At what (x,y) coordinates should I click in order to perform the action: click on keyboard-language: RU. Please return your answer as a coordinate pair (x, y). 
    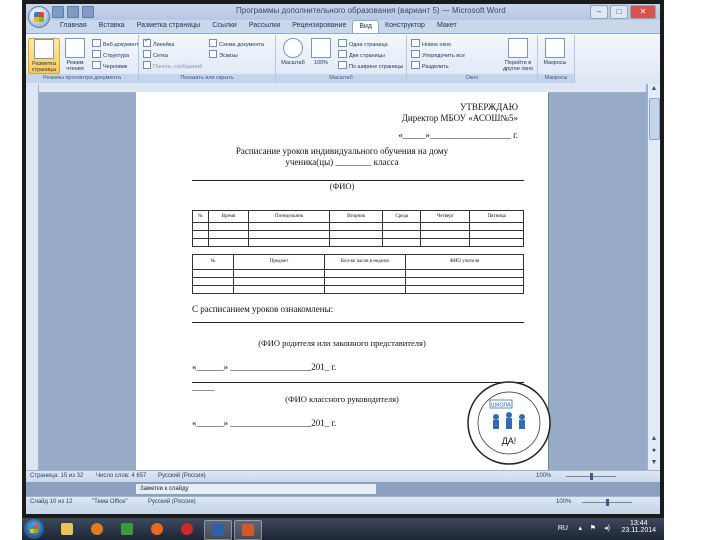
    Looking at the image, I should click on (563, 528).